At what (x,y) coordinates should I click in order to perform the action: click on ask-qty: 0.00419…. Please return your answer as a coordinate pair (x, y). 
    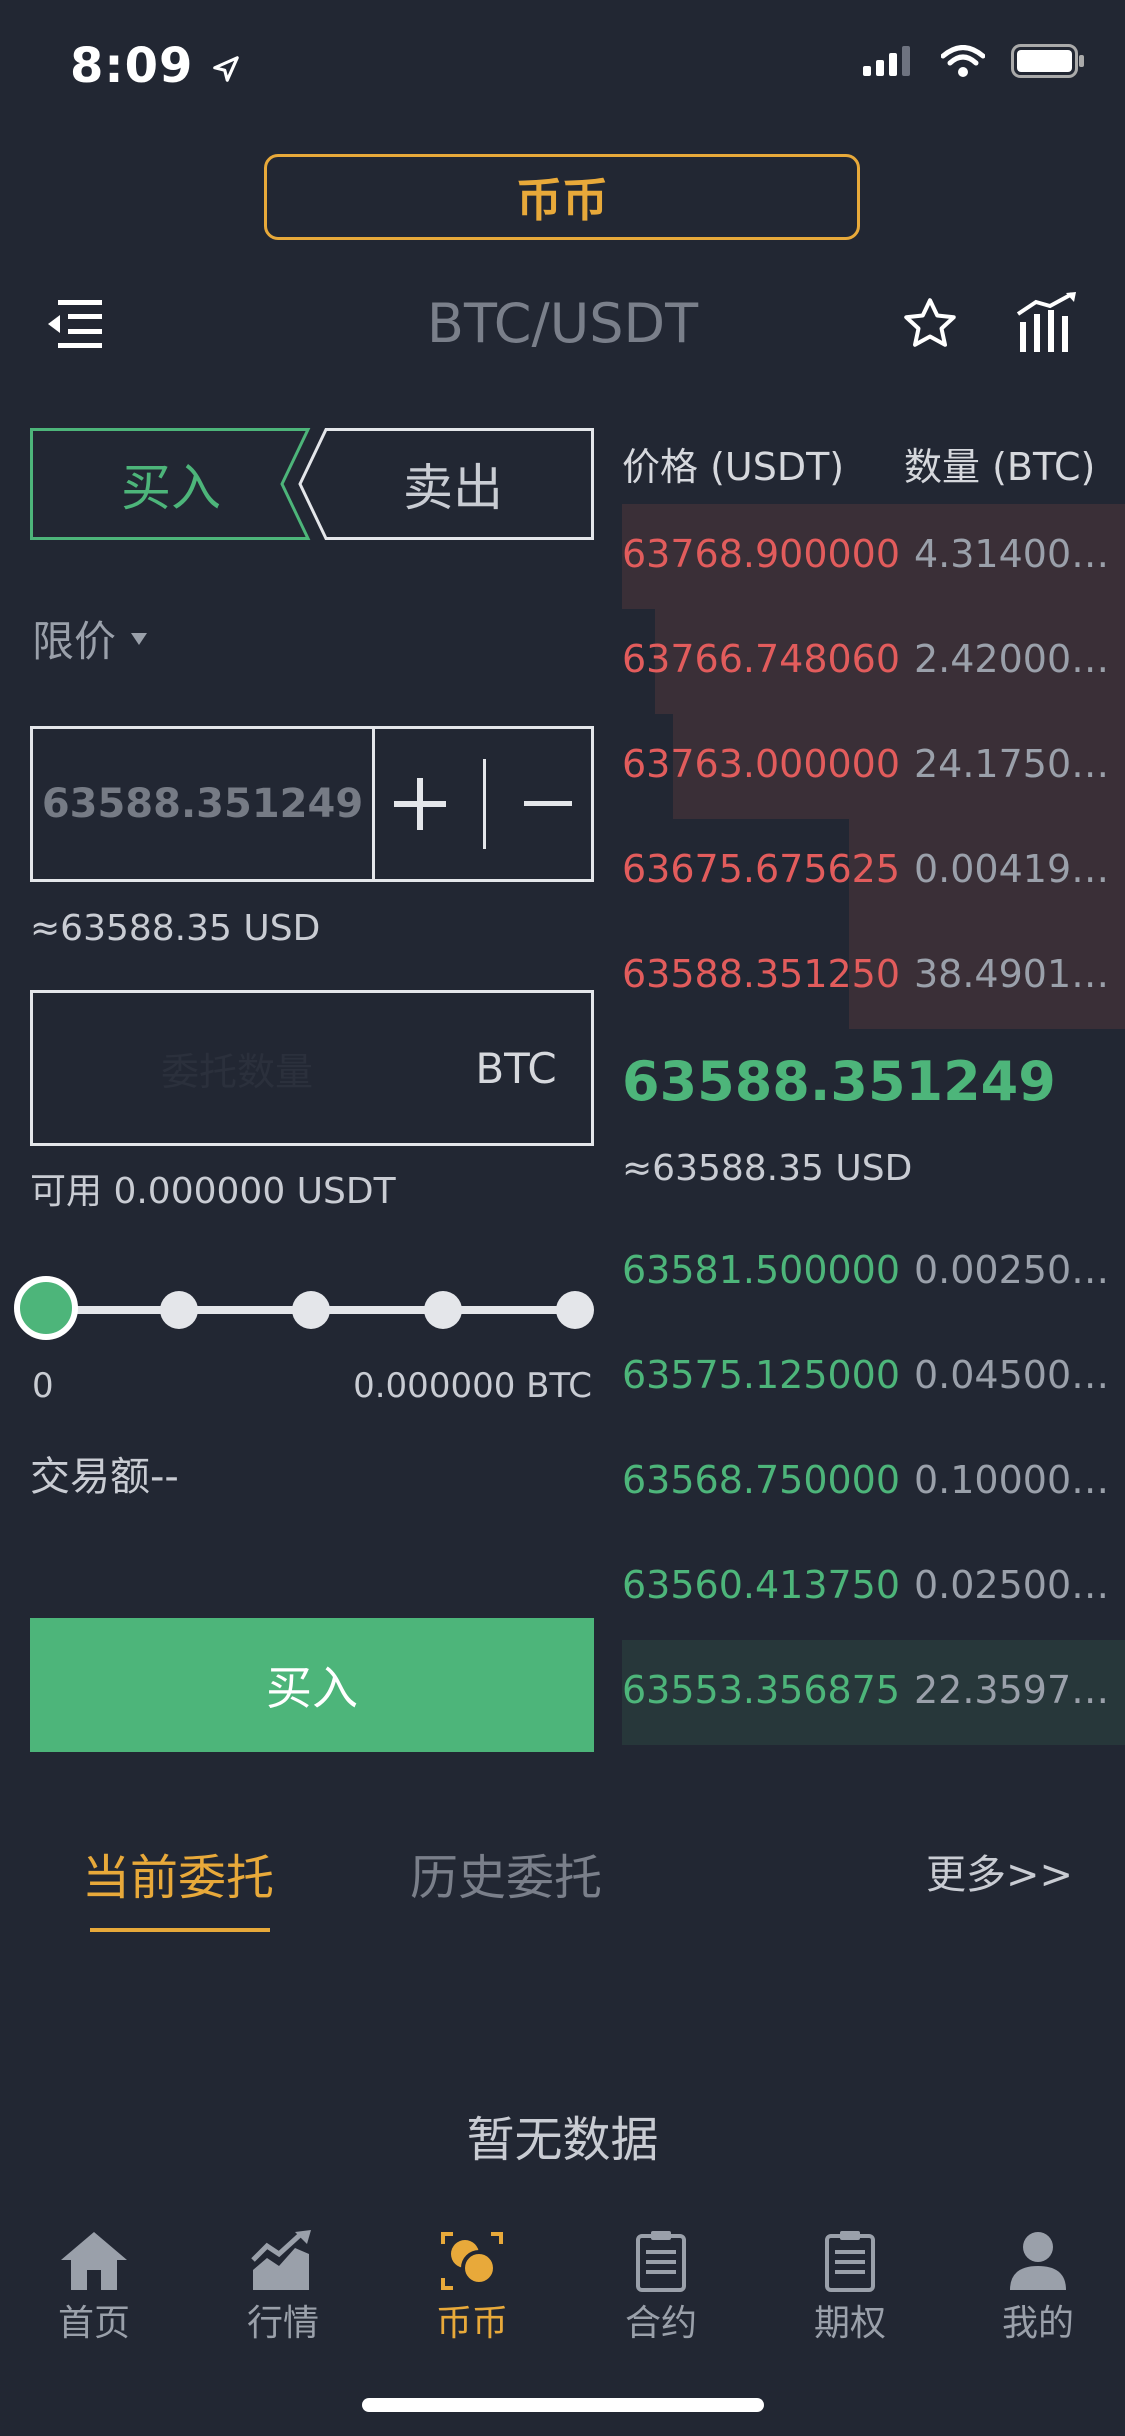
    Looking at the image, I should click on (1012, 869).